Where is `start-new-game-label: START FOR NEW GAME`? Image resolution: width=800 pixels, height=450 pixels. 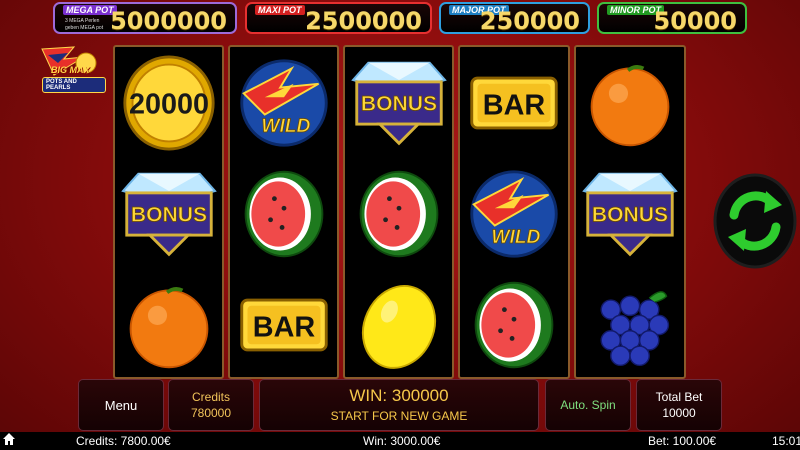
start-new-game-label: START FOR NEW GAME is located at coordinates (399, 416).